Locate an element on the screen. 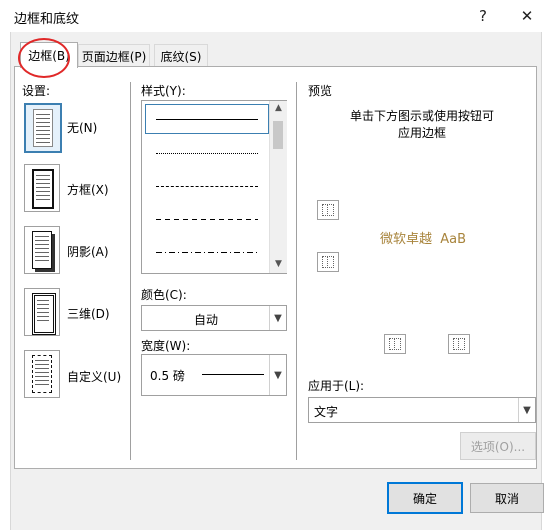 This screenshot has width=559, height=530. left-border-button is located at coordinates (395, 344).